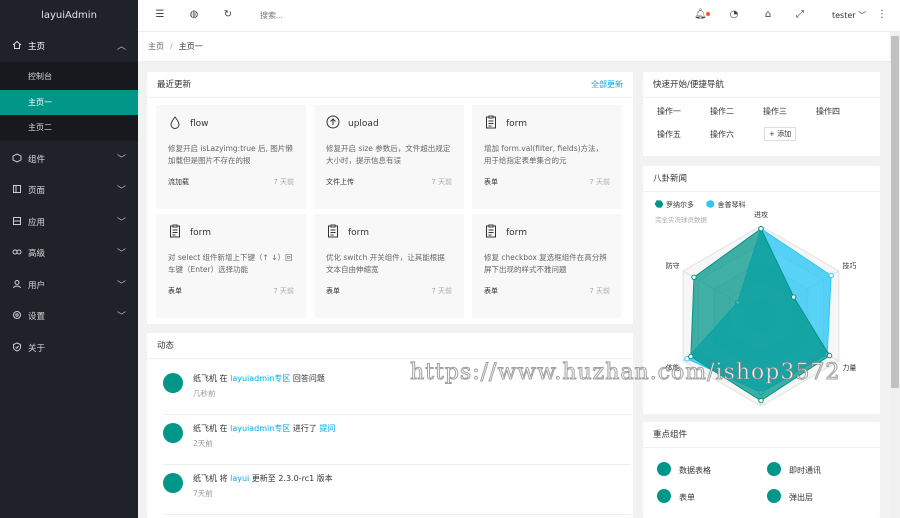 The width and height of the screenshot is (900, 518). I want to click on sidebar-item-user: 用户 ﹀, so click(69, 287).